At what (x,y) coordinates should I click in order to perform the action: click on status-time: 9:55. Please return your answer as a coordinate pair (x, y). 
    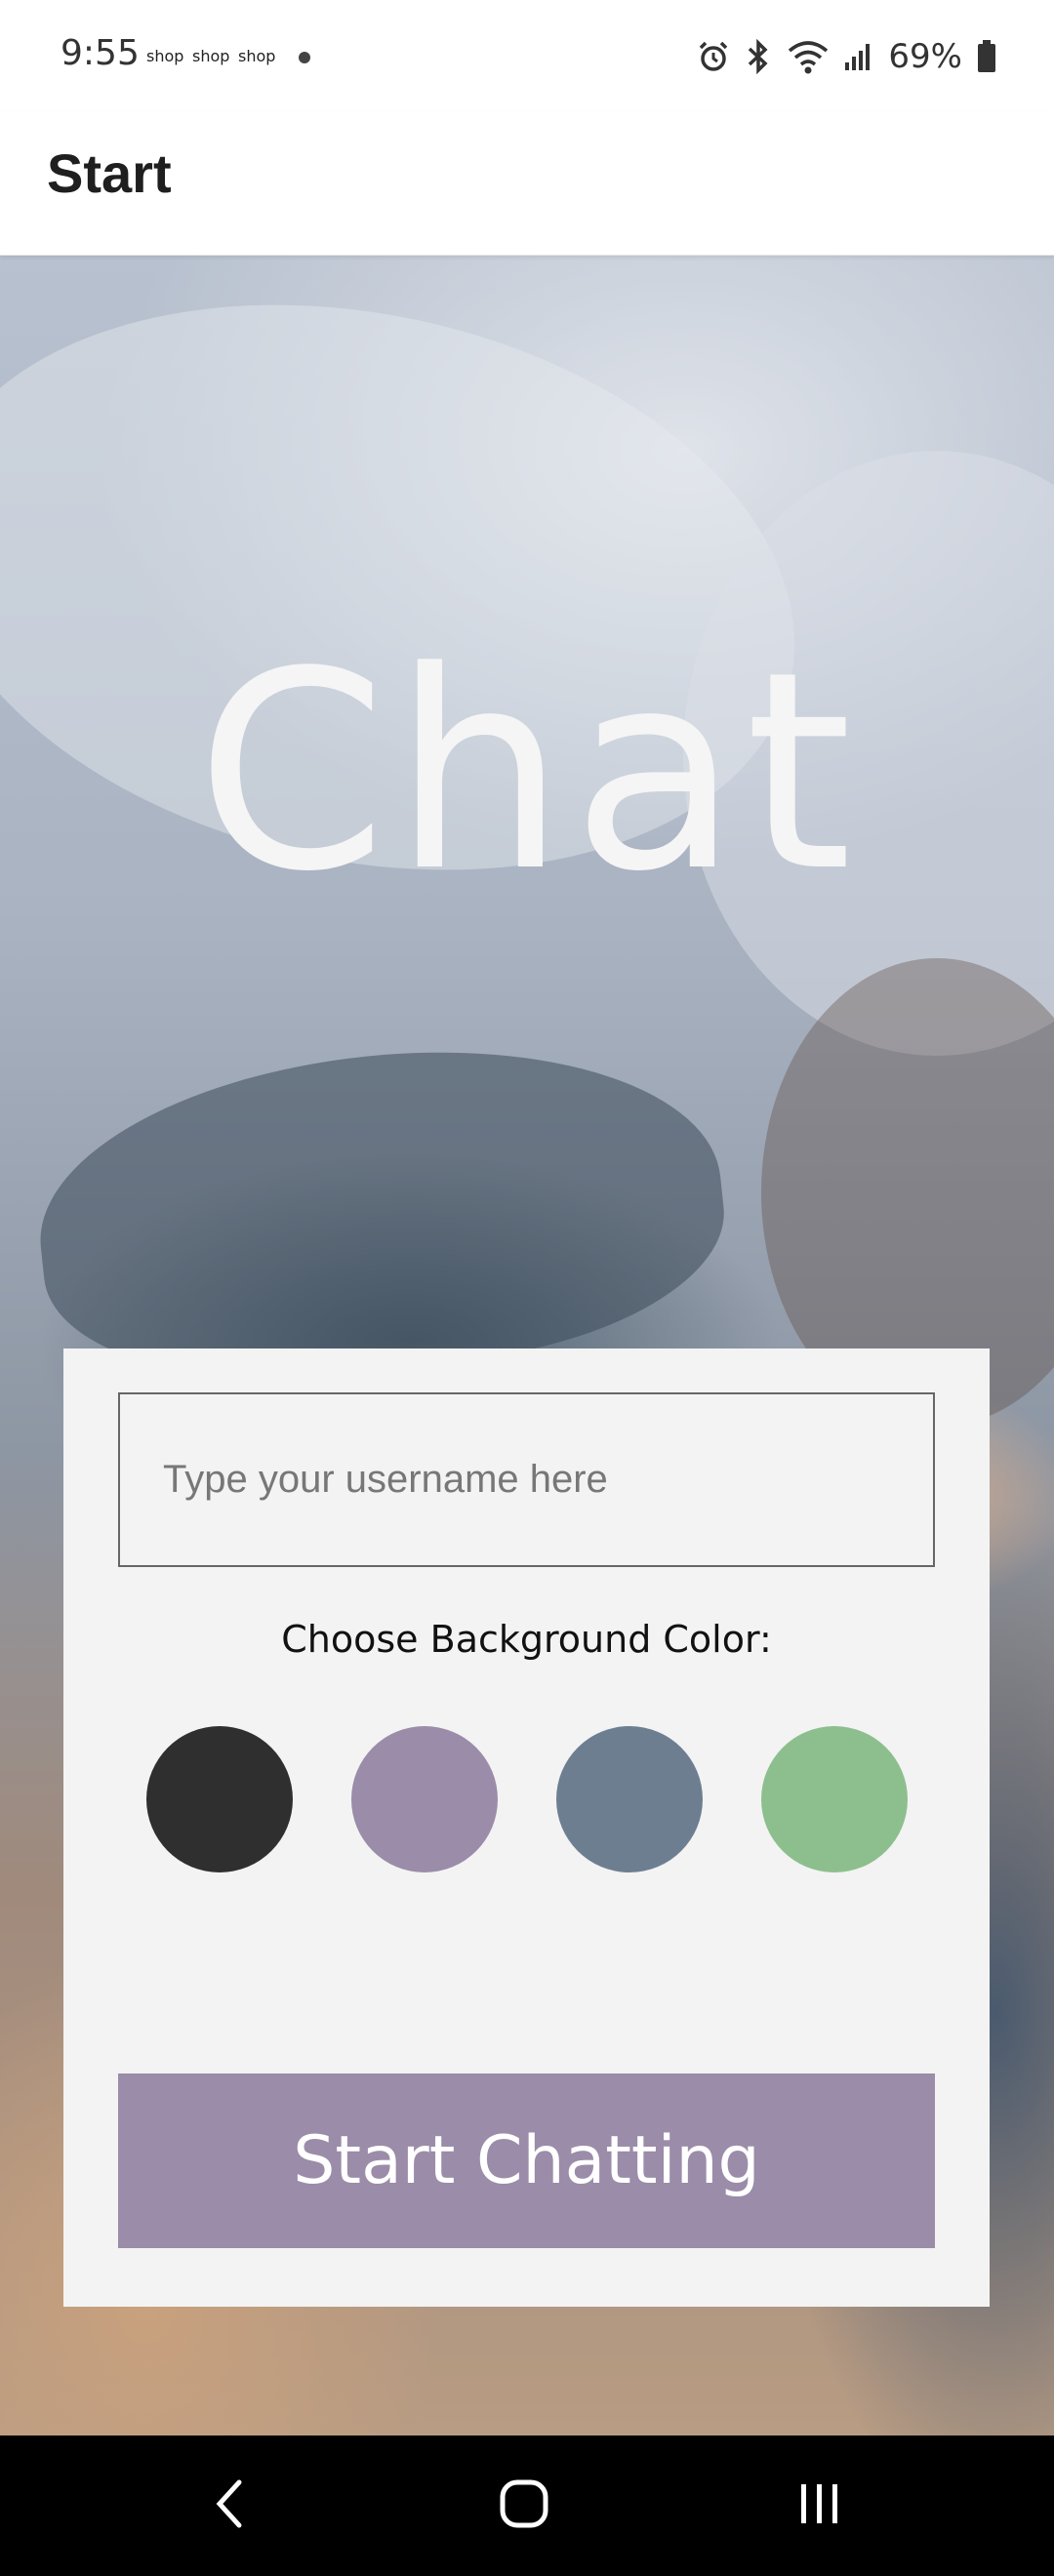
    Looking at the image, I should click on (101, 53).